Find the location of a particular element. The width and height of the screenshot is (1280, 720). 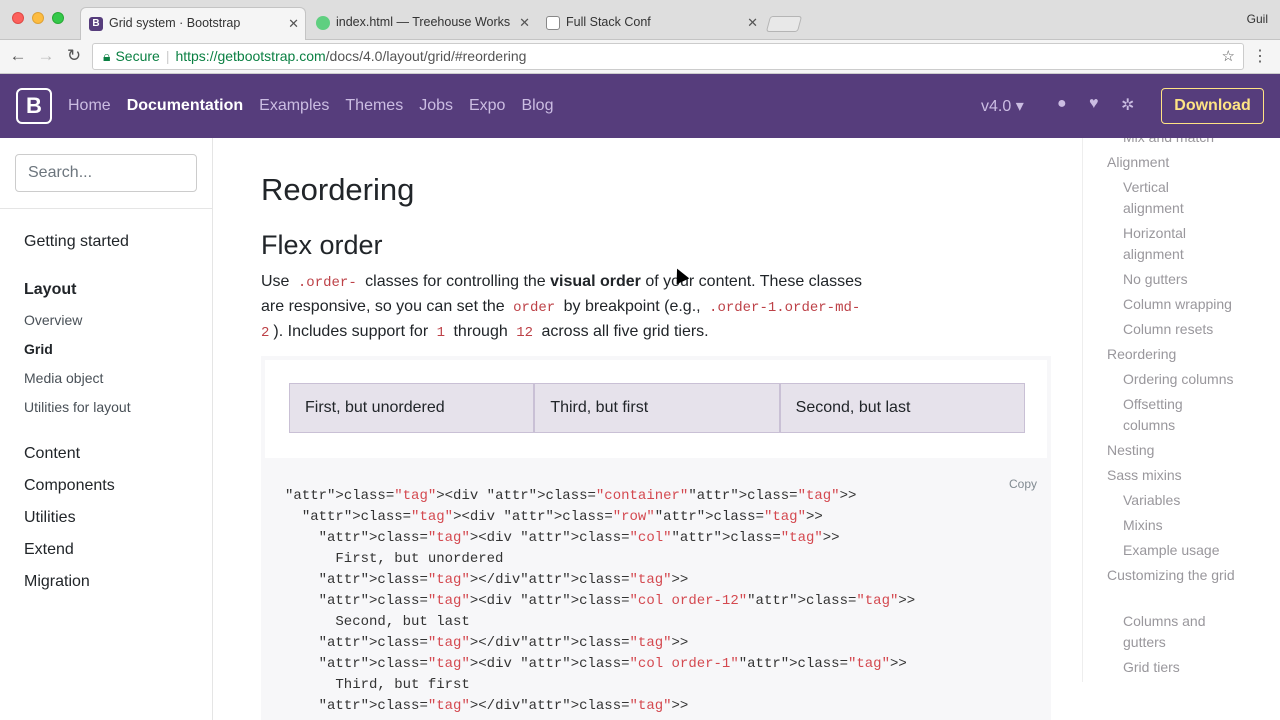

nav-expo: Expo is located at coordinates (487, 106).